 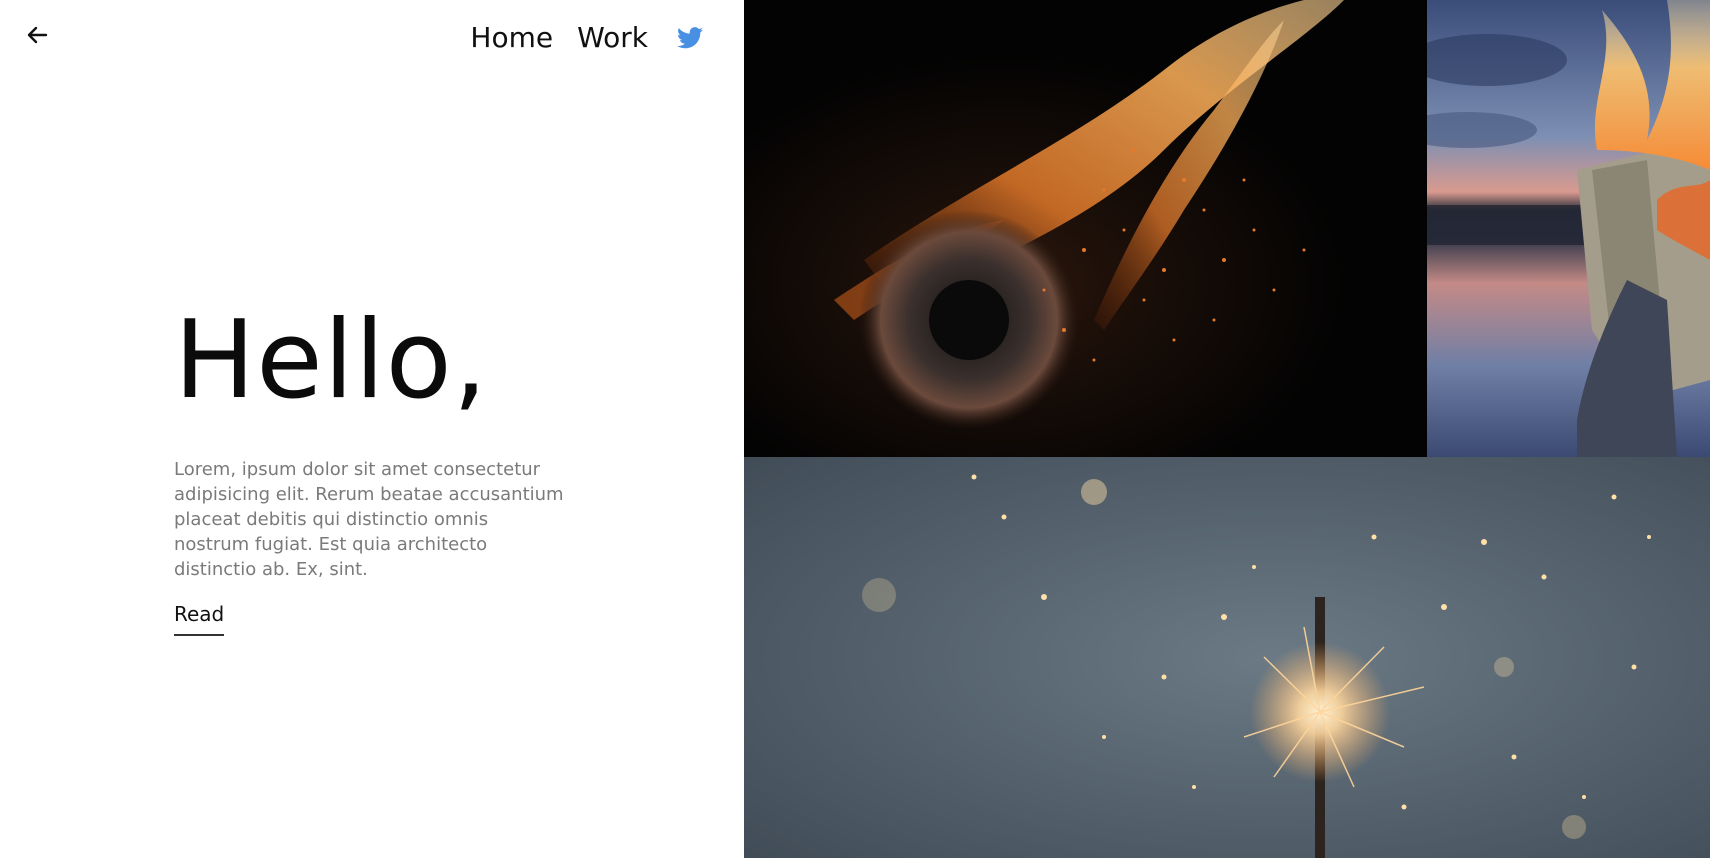 I want to click on gallery-image-burning-book, so click(x=1568, y=228).